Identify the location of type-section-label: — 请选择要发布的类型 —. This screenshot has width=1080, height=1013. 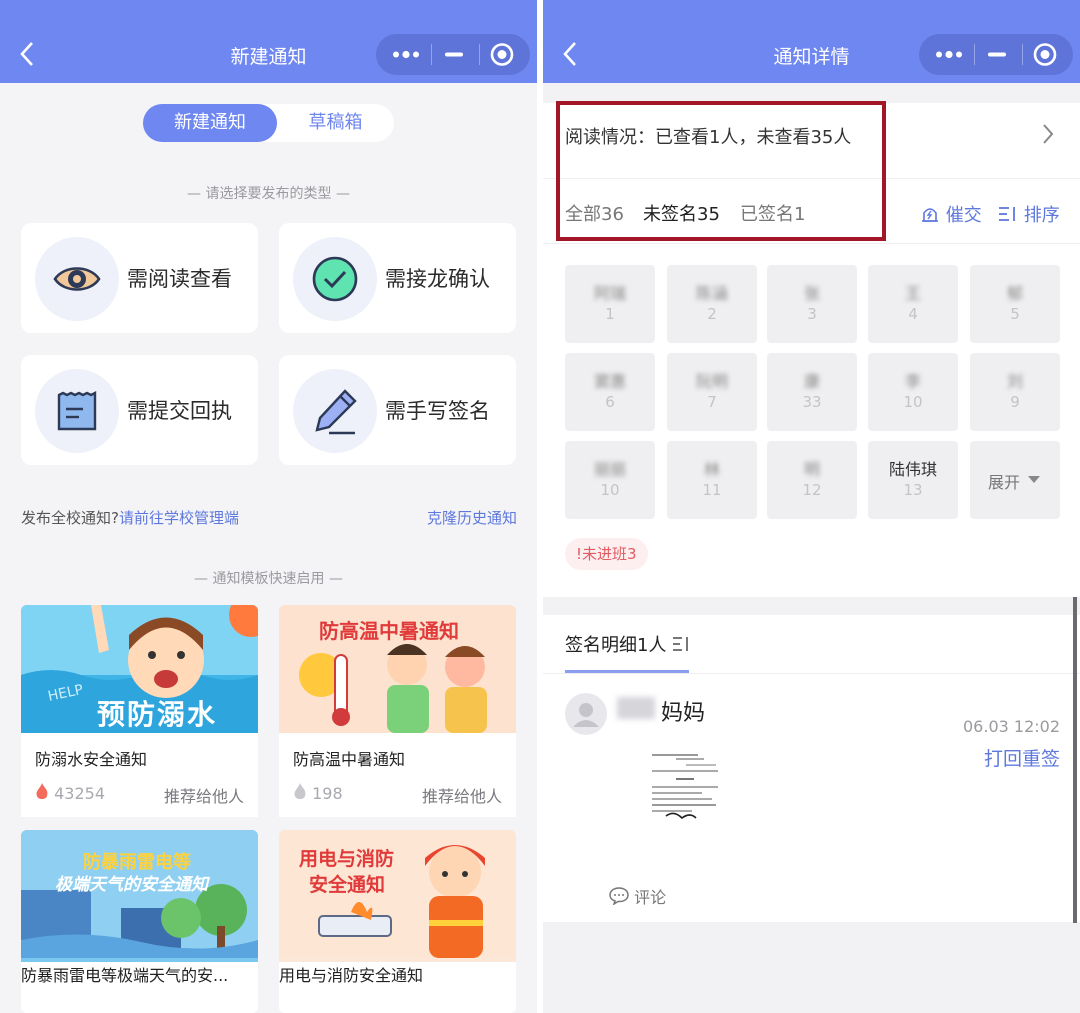
(268, 194).